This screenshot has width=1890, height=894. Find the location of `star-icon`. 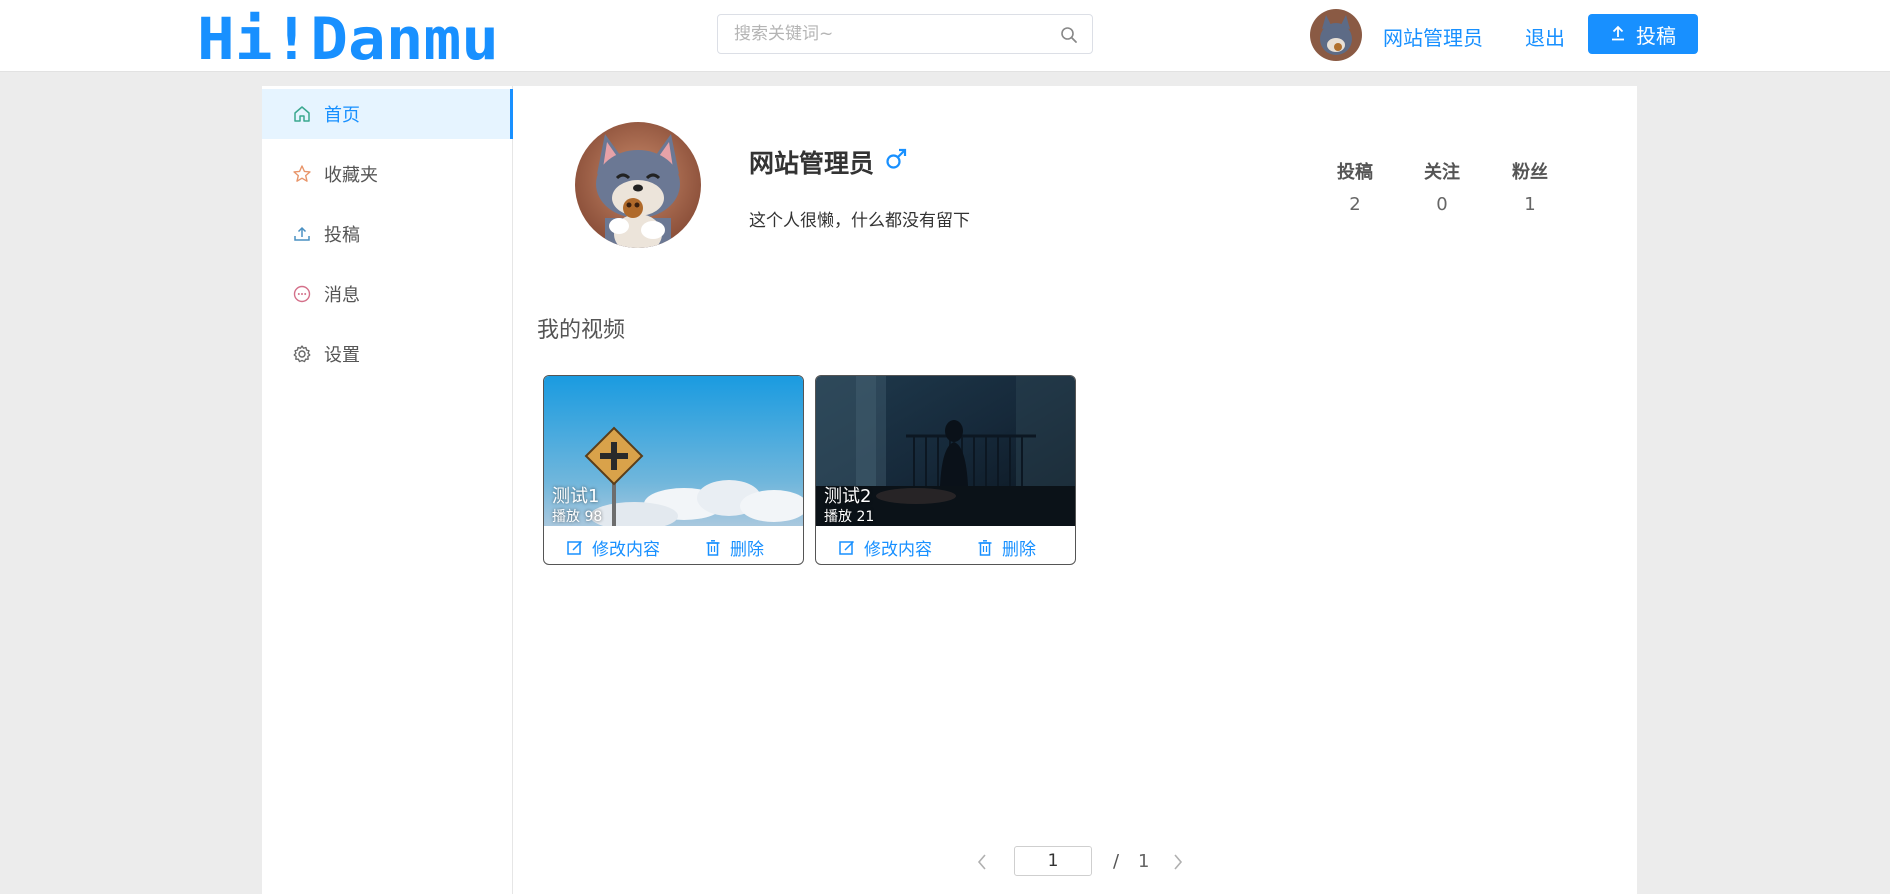

star-icon is located at coordinates (302, 174).